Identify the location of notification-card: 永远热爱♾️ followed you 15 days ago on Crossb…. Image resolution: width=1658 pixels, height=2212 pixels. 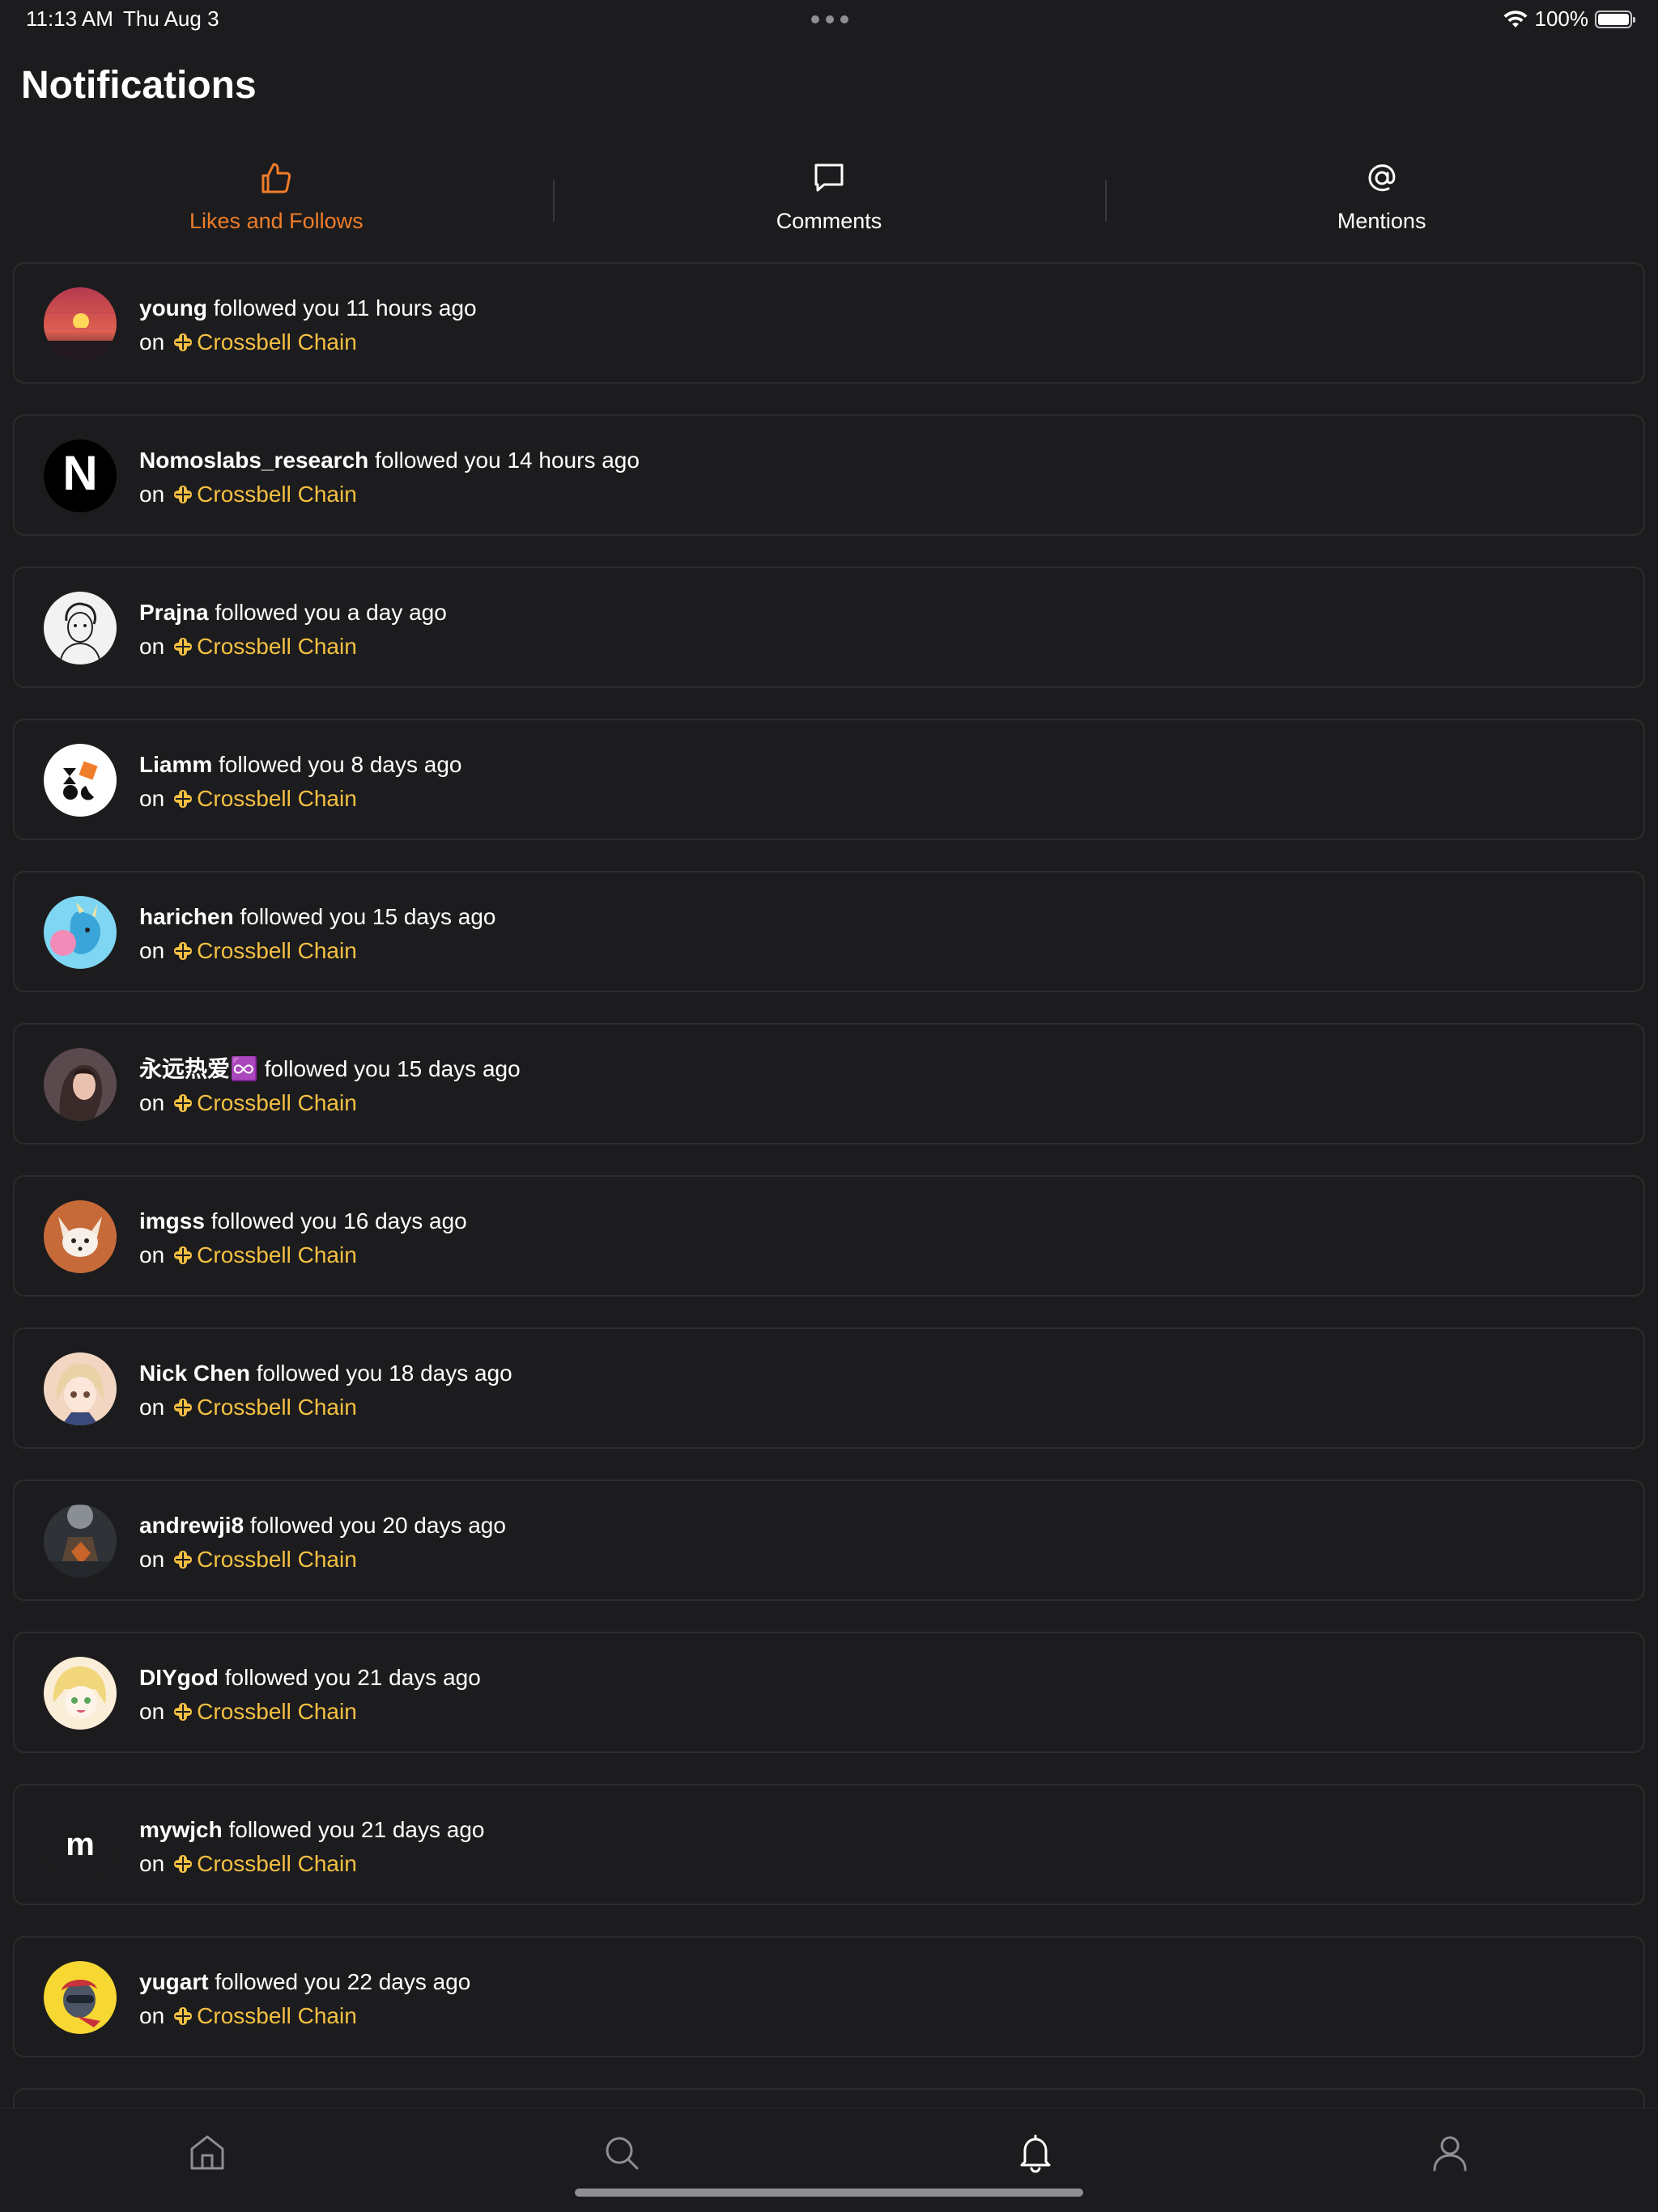
(829, 1083).